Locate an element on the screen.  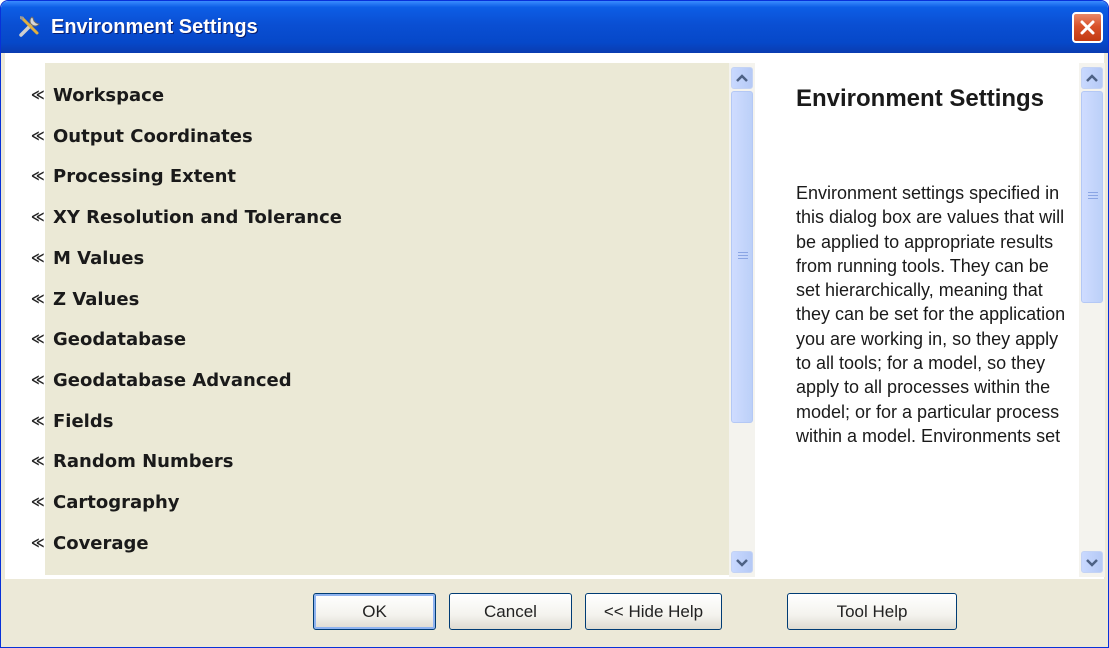
settings-category-output-coordinates: ≪ Output Coordinates is located at coordinates (142, 138).